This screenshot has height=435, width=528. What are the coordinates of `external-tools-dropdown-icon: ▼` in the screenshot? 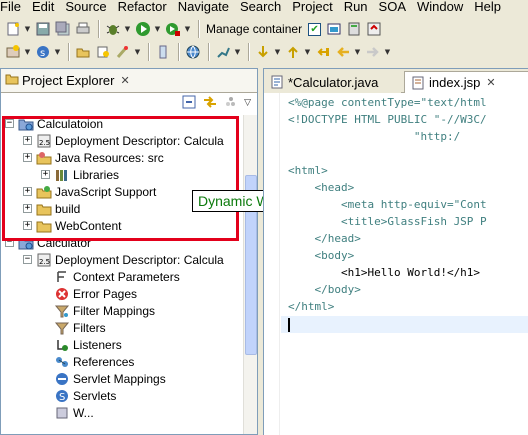 It's located at (187, 29).